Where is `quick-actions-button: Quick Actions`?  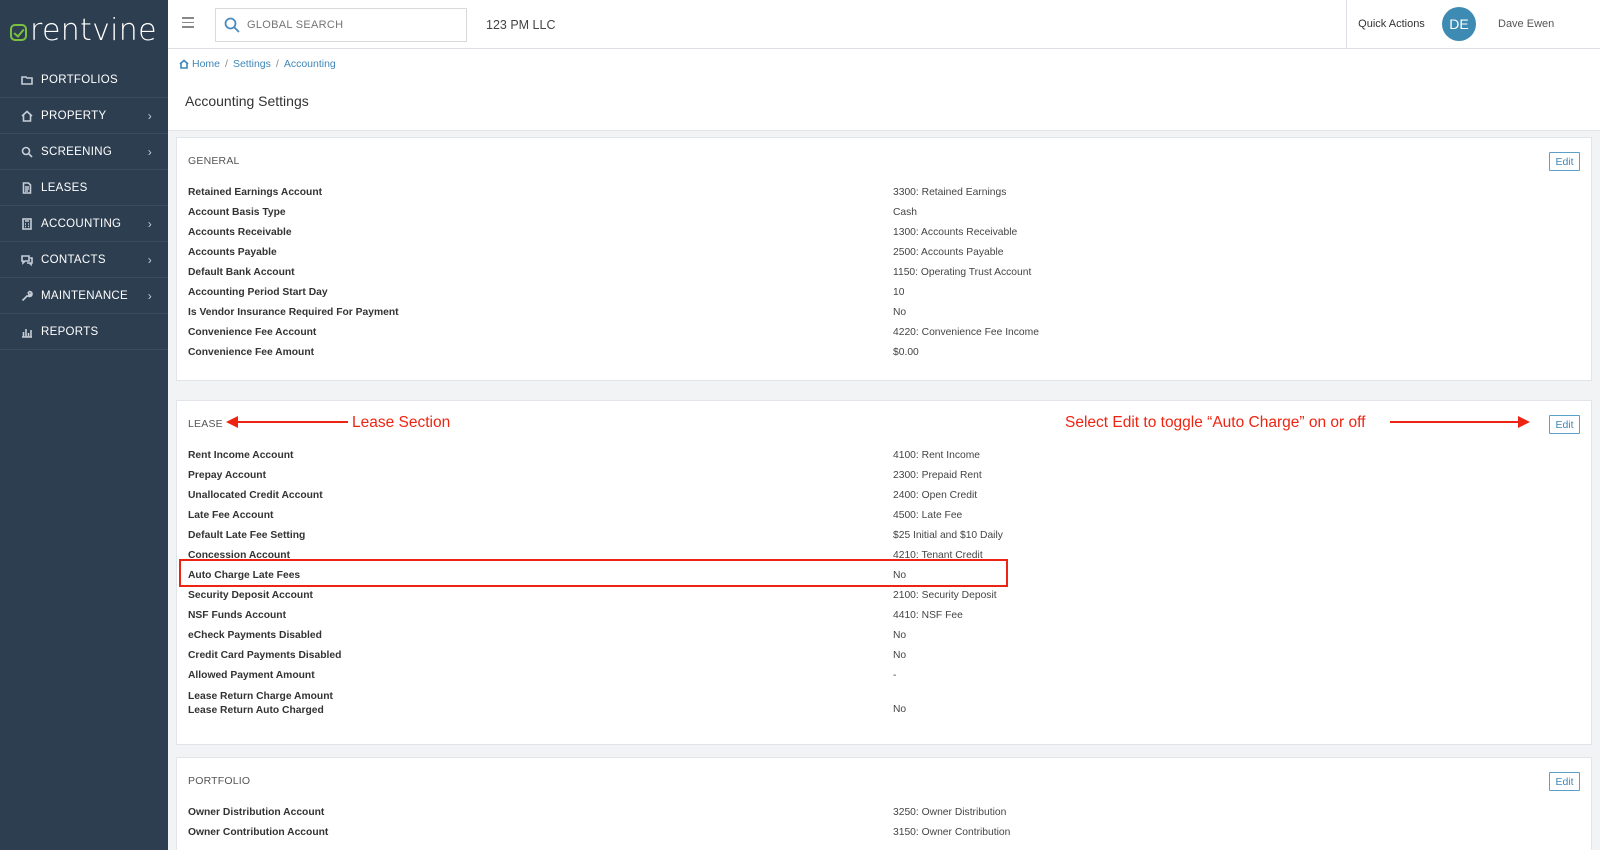 quick-actions-button: Quick Actions is located at coordinates (1391, 24).